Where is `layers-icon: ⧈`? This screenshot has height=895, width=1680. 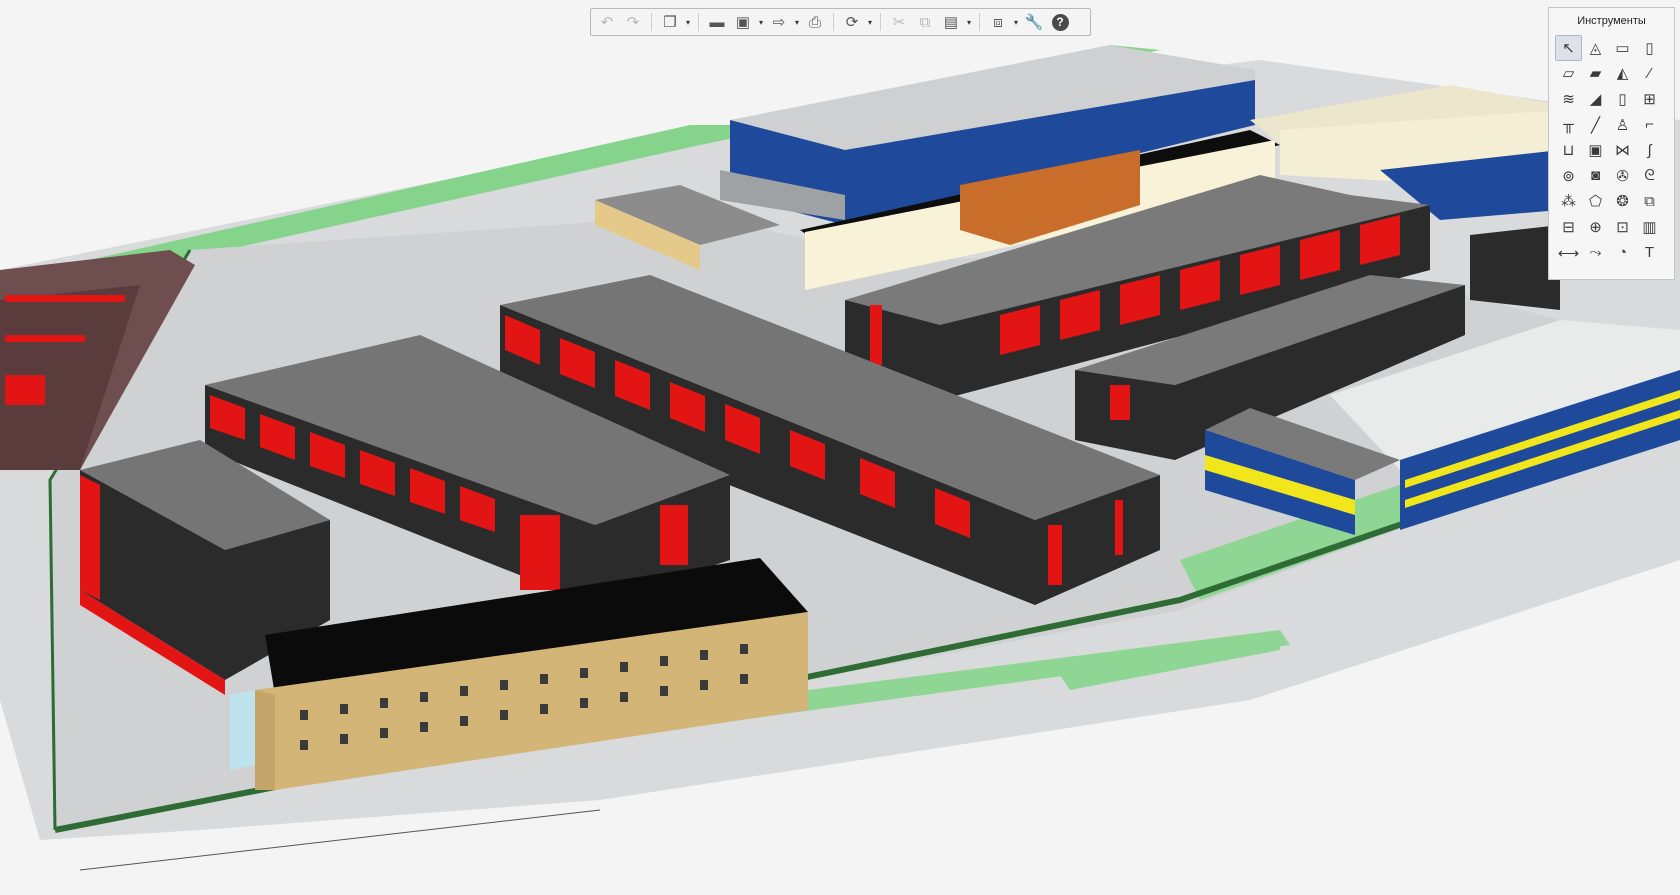 layers-icon: ⧈ is located at coordinates (998, 22).